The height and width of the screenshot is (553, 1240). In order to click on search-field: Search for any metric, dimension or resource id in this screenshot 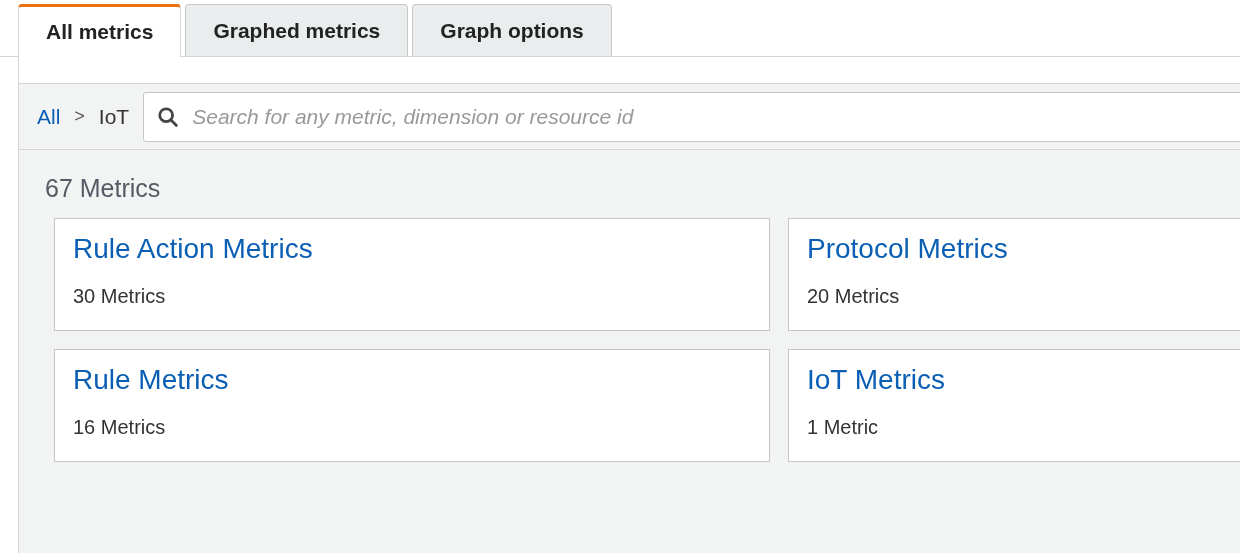, I will do `click(691, 116)`.